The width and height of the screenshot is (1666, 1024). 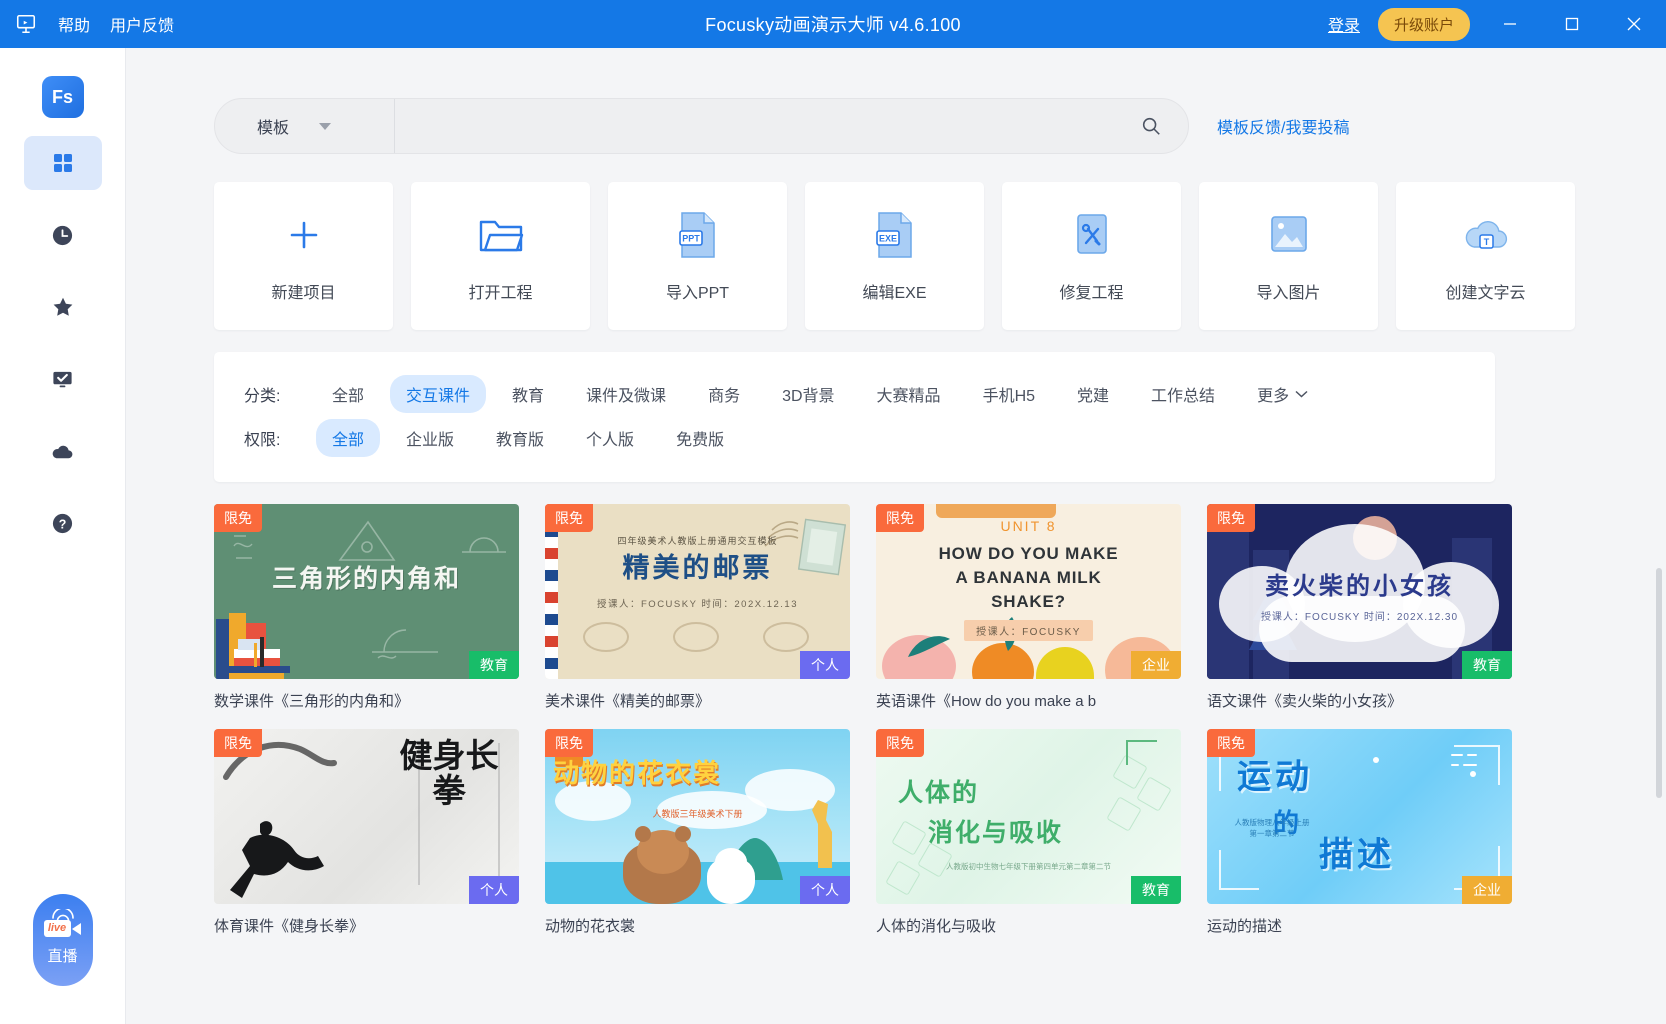 What do you see at coordinates (1283, 126) in the screenshot?
I see `template-feedback-link: 模板反馈/我要投稿` at bounding box center [1283, 126].